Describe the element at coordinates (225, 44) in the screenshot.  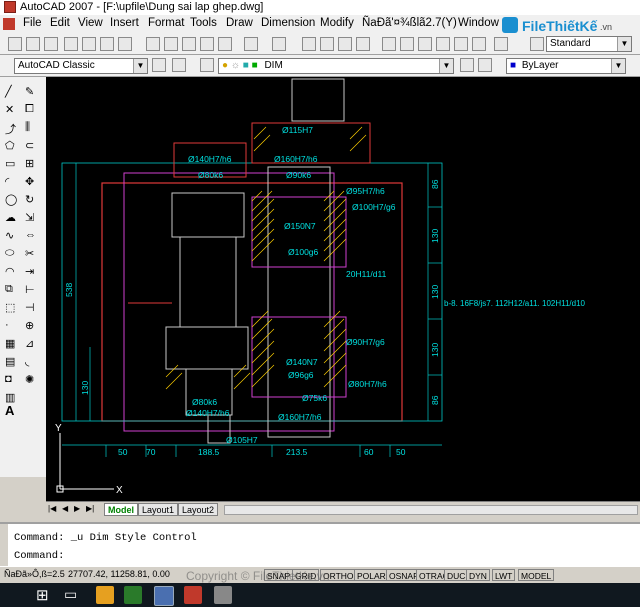
I see `block-editor-icon` at that location.